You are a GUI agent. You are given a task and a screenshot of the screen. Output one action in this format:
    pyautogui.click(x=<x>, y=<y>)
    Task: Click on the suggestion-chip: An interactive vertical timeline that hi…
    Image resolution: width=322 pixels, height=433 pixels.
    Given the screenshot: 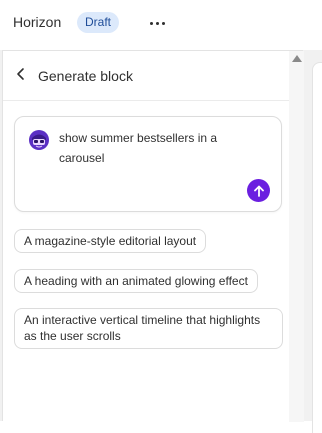 What is the action you would take?
    pyautogui.click(x=148, y=328)
    